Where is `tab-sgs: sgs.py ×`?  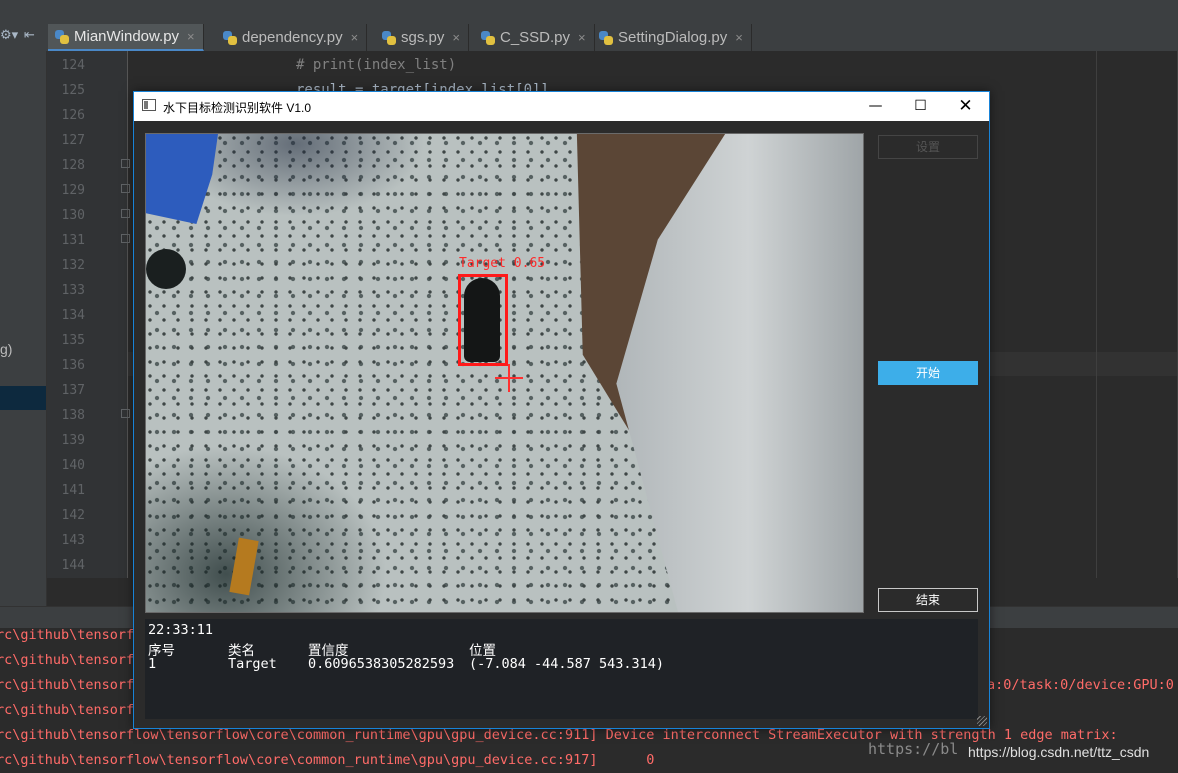 tab-sgs: sgs.py × is located at coordinates (422, 37).